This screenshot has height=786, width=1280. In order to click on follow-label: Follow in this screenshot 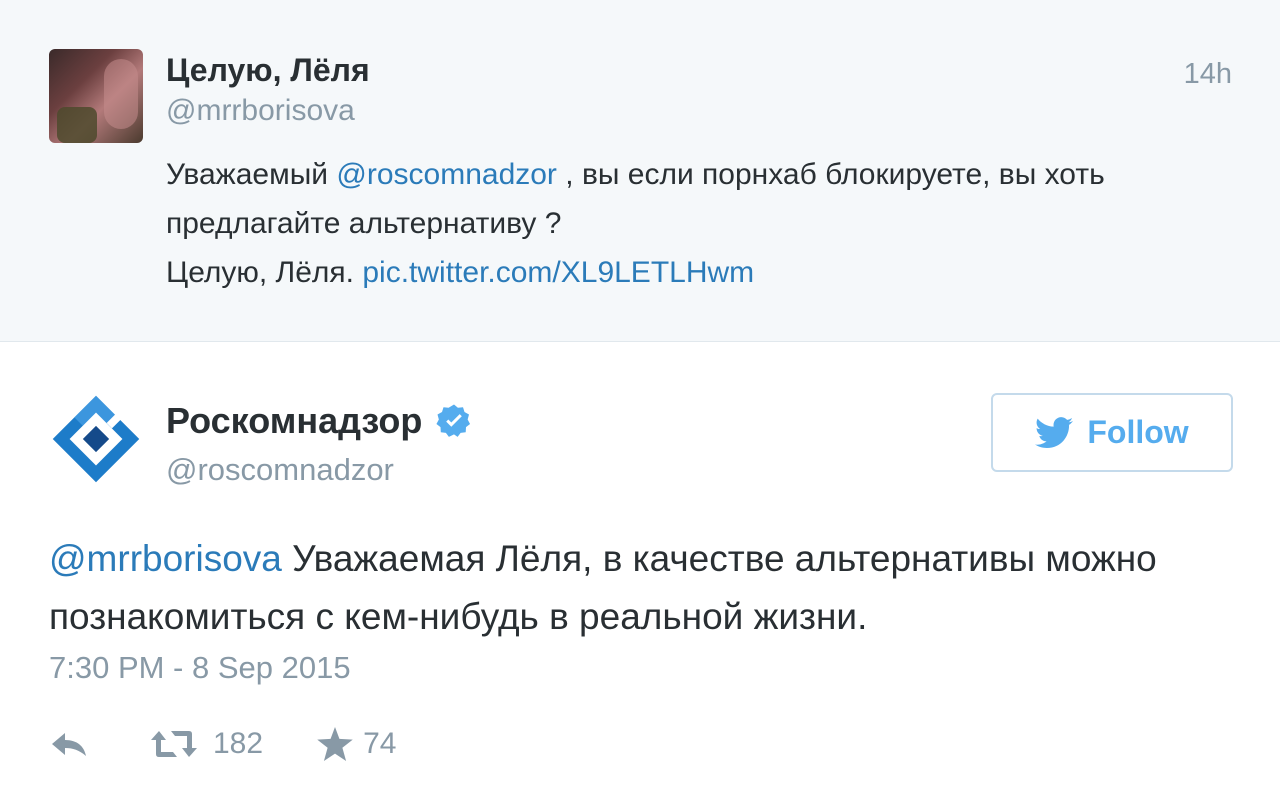, I will do `click(1138, 432)`.